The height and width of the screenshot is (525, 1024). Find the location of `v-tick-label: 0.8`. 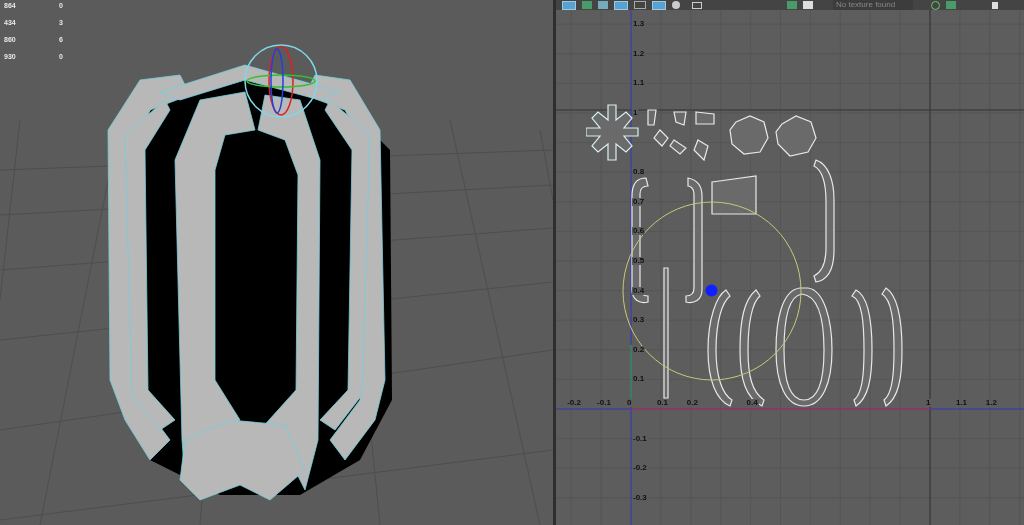

v-tick-label: 0.8 is located at coordinates (639, 172).